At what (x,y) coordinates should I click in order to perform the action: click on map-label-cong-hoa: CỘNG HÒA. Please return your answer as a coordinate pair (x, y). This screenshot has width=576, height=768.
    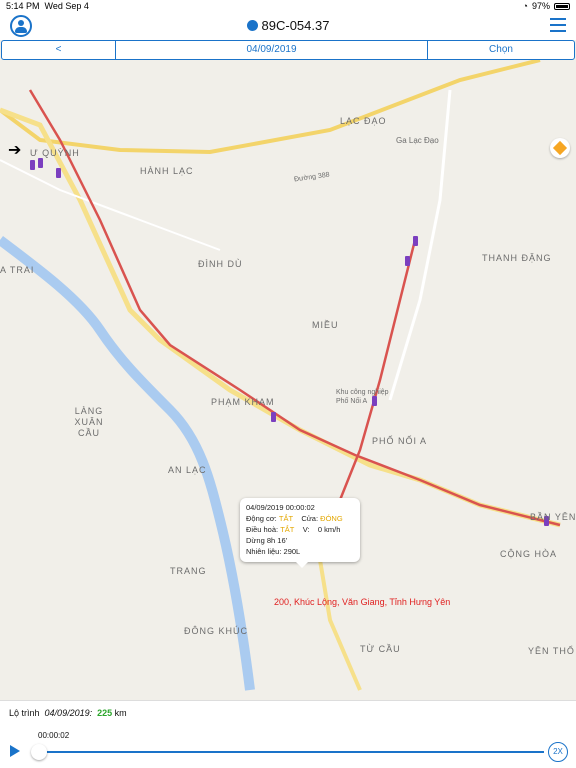
    Looking at the image, I should click on (529, 554).